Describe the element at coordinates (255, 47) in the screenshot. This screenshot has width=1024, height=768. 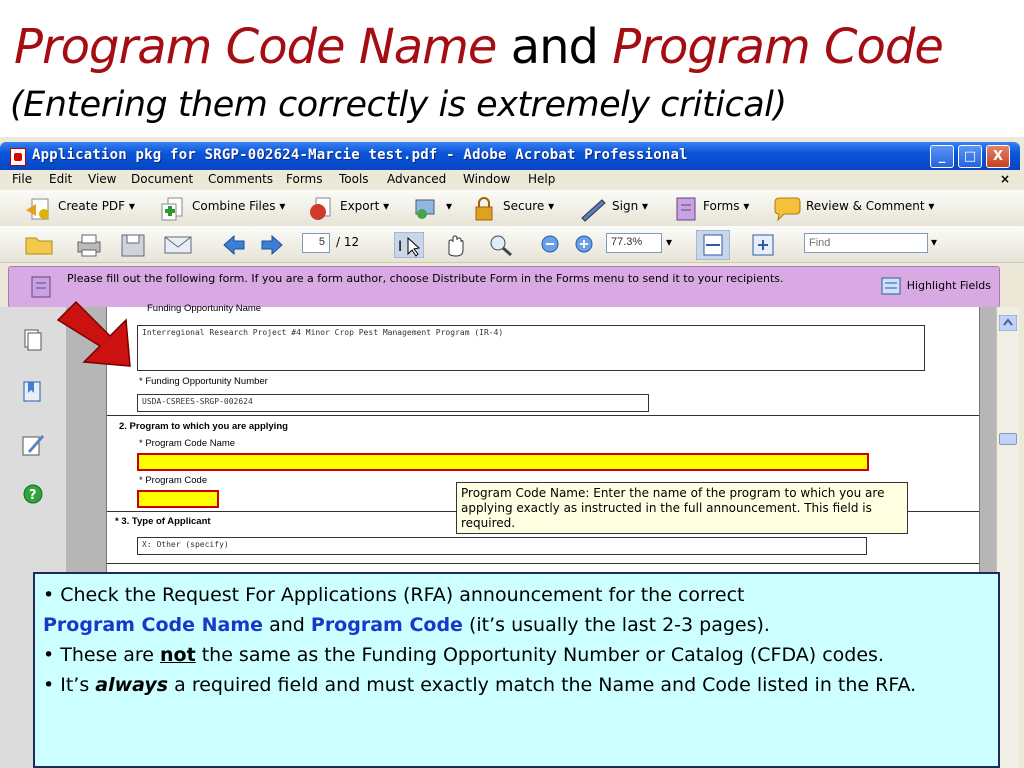
I see `title-program-code-name: Program Code Name` at that location.